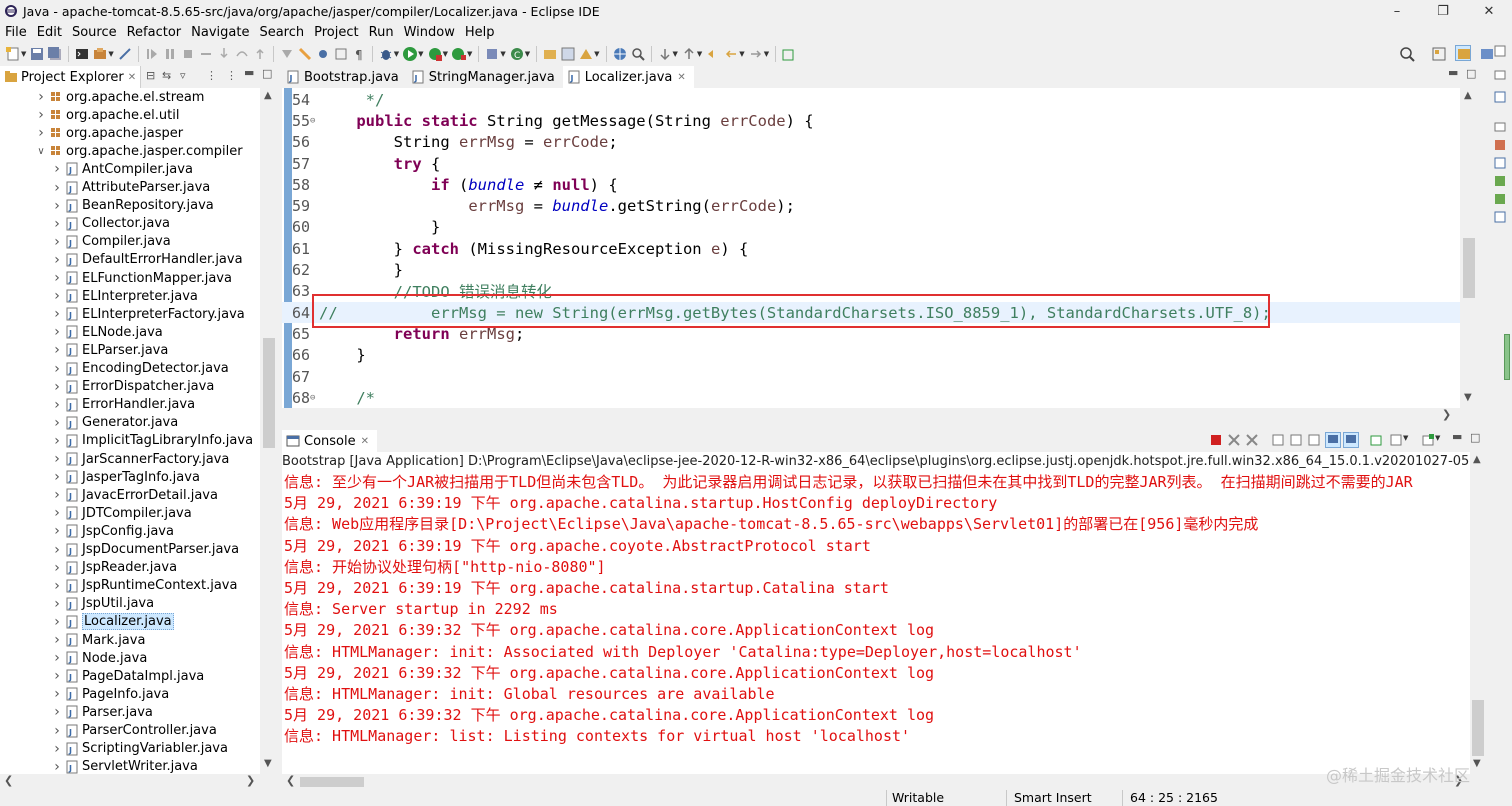 This screenshot has width=1512, height=806. I want to click on maximize-console-icon: □, so click(1475, 437).